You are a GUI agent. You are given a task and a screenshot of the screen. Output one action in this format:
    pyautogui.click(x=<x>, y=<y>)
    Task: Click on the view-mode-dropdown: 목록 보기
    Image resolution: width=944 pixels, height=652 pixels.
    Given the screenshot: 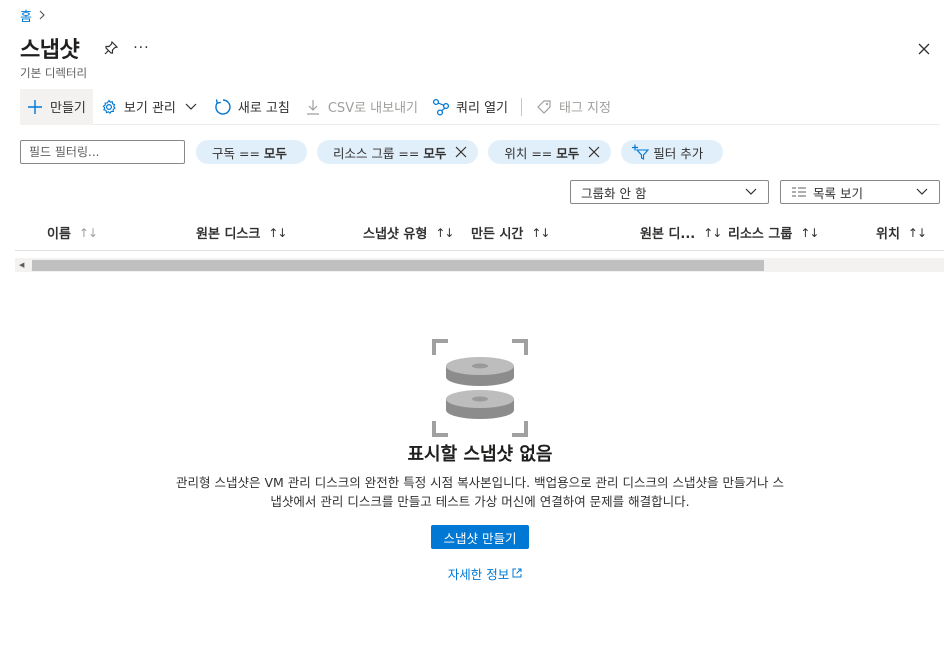 What is the action you would take?
    pyautogui.click(x=860, y=192)
    